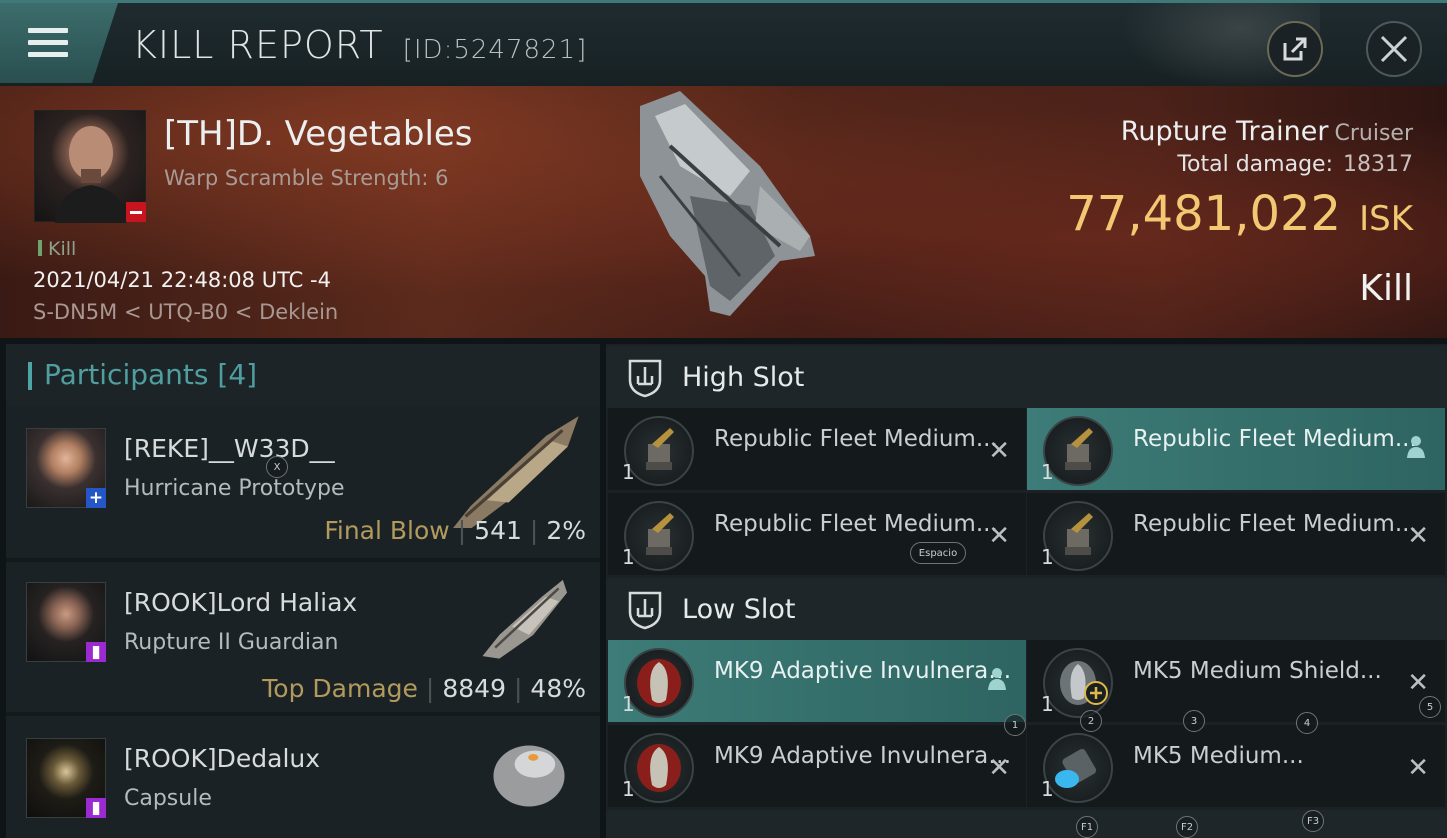  I want to click on key-hint: F3, so click(1313, 821).